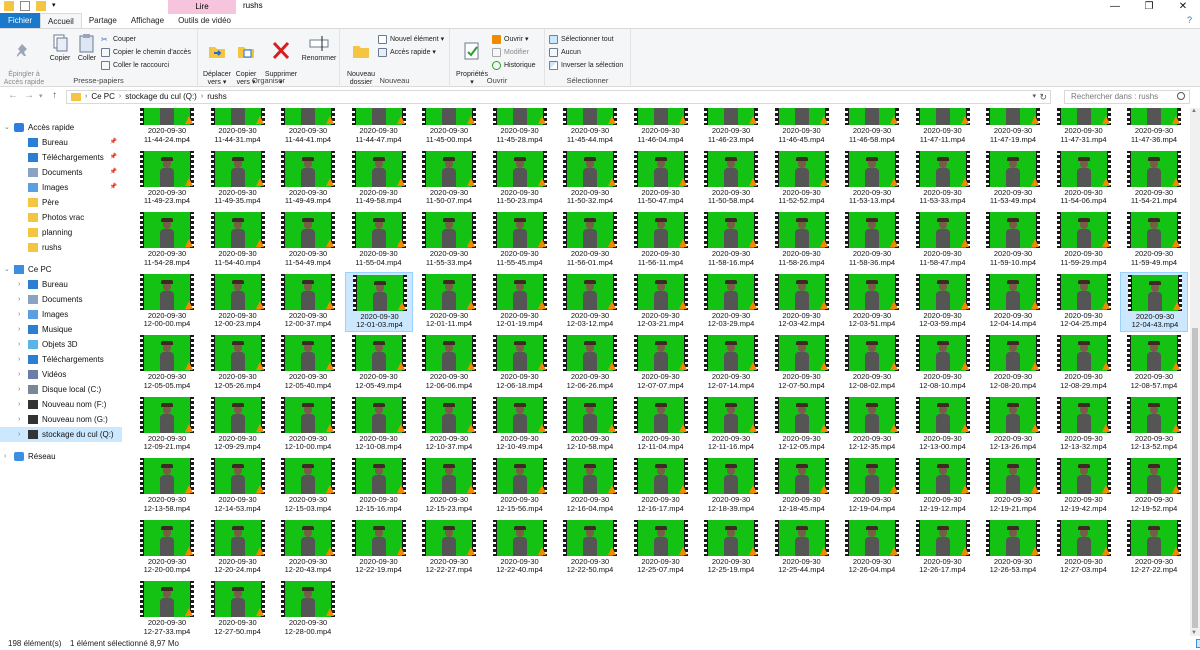 Image resolution: width=1200 pixels, height=650 pixels. What do you see at coordinates (217, 97) in the screenshot?
I see `breadcrumb-rushs: rushs` at bounding box center [217, 97].